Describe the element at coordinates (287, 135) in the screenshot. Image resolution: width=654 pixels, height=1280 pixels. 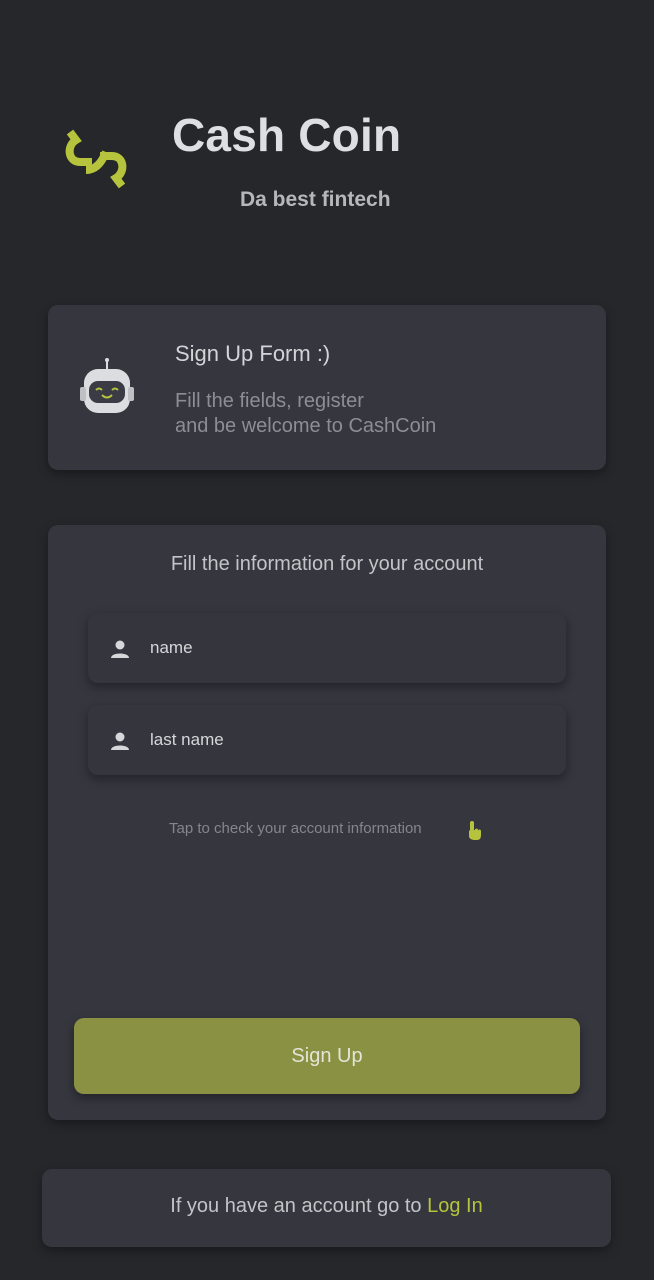
I see `app-title: Cash Coin` at that location.